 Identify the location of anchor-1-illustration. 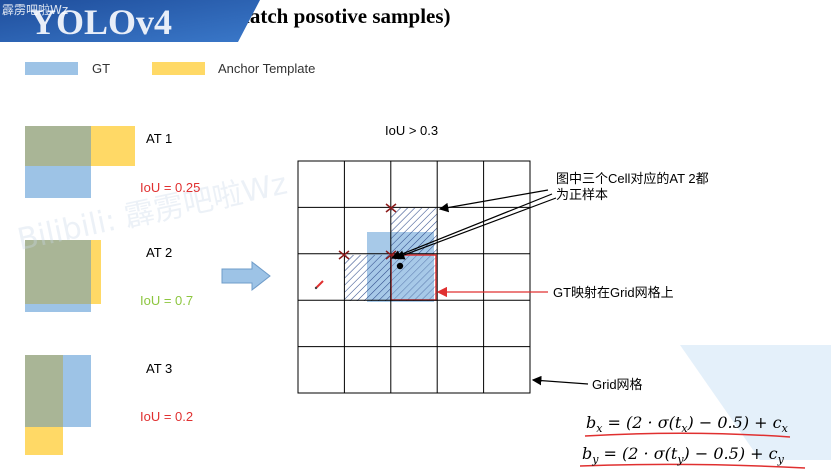
(80, 162).